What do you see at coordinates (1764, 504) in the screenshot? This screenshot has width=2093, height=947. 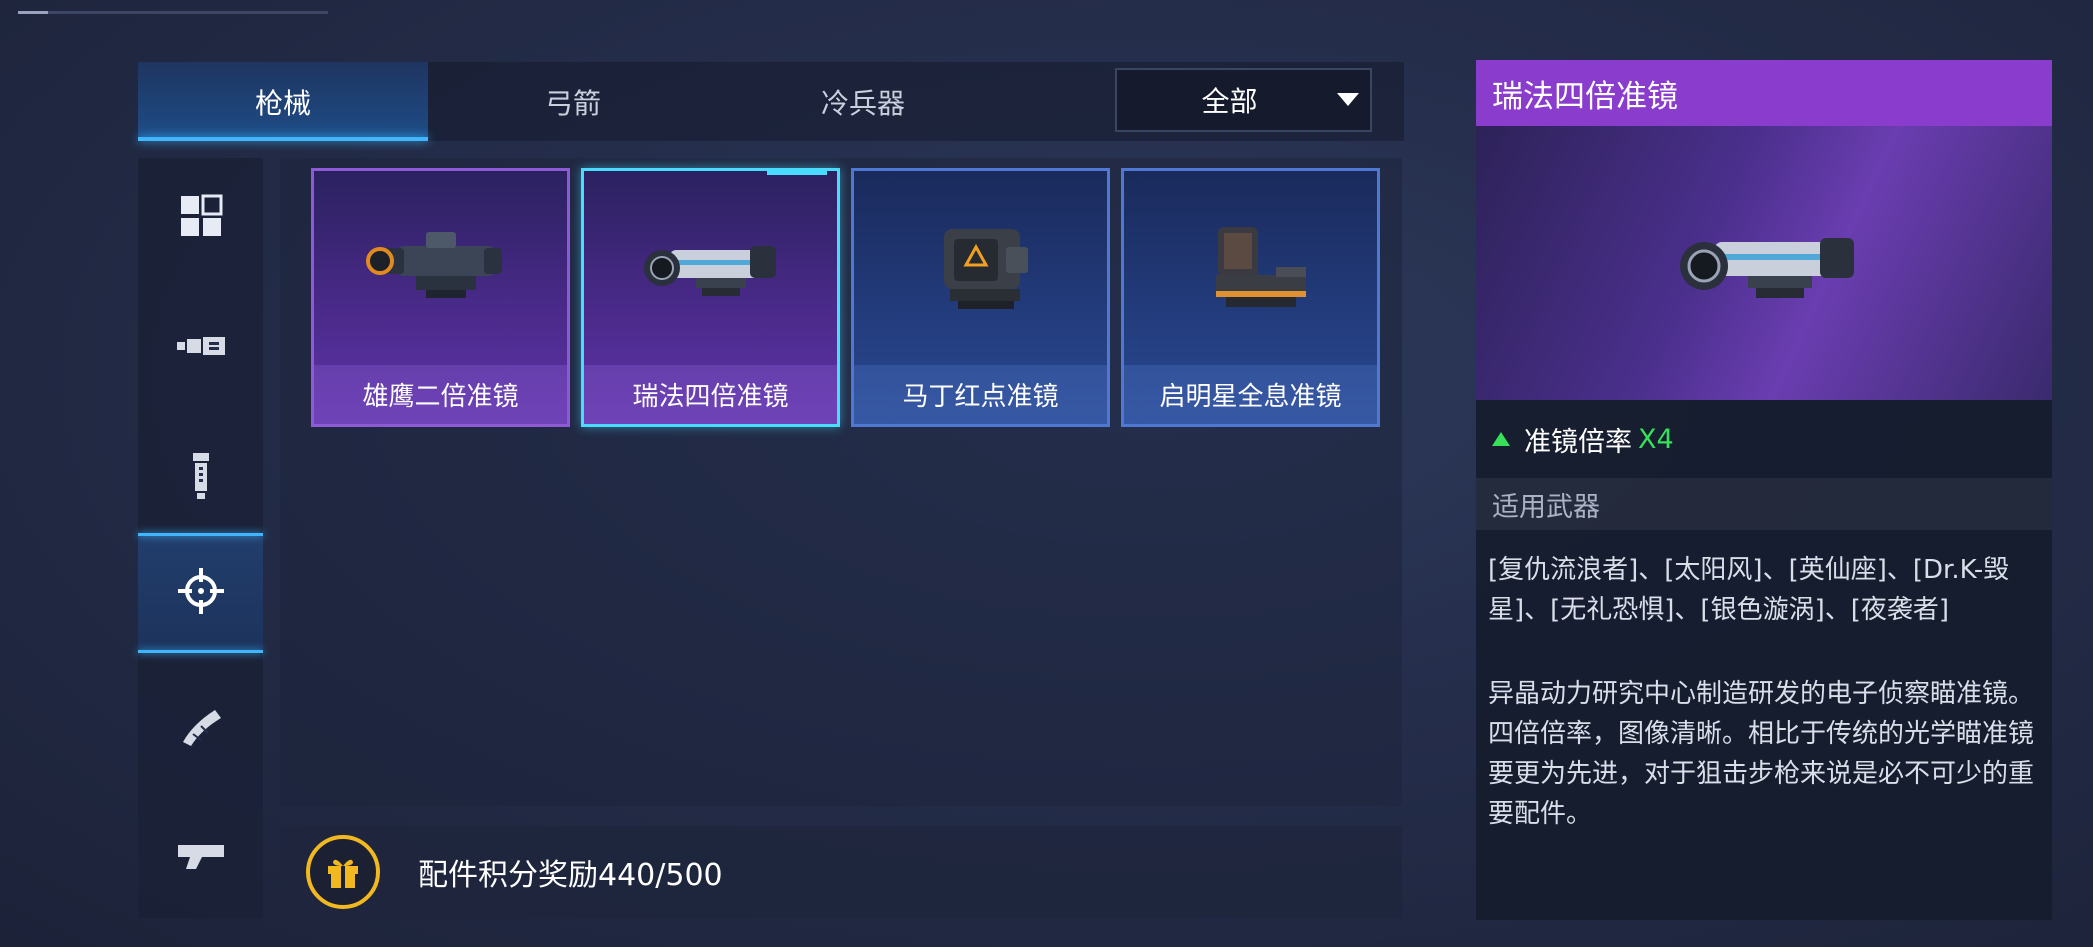 I see `compatible-weapons-header: 适用武器` at bounding box center [1764, 504].